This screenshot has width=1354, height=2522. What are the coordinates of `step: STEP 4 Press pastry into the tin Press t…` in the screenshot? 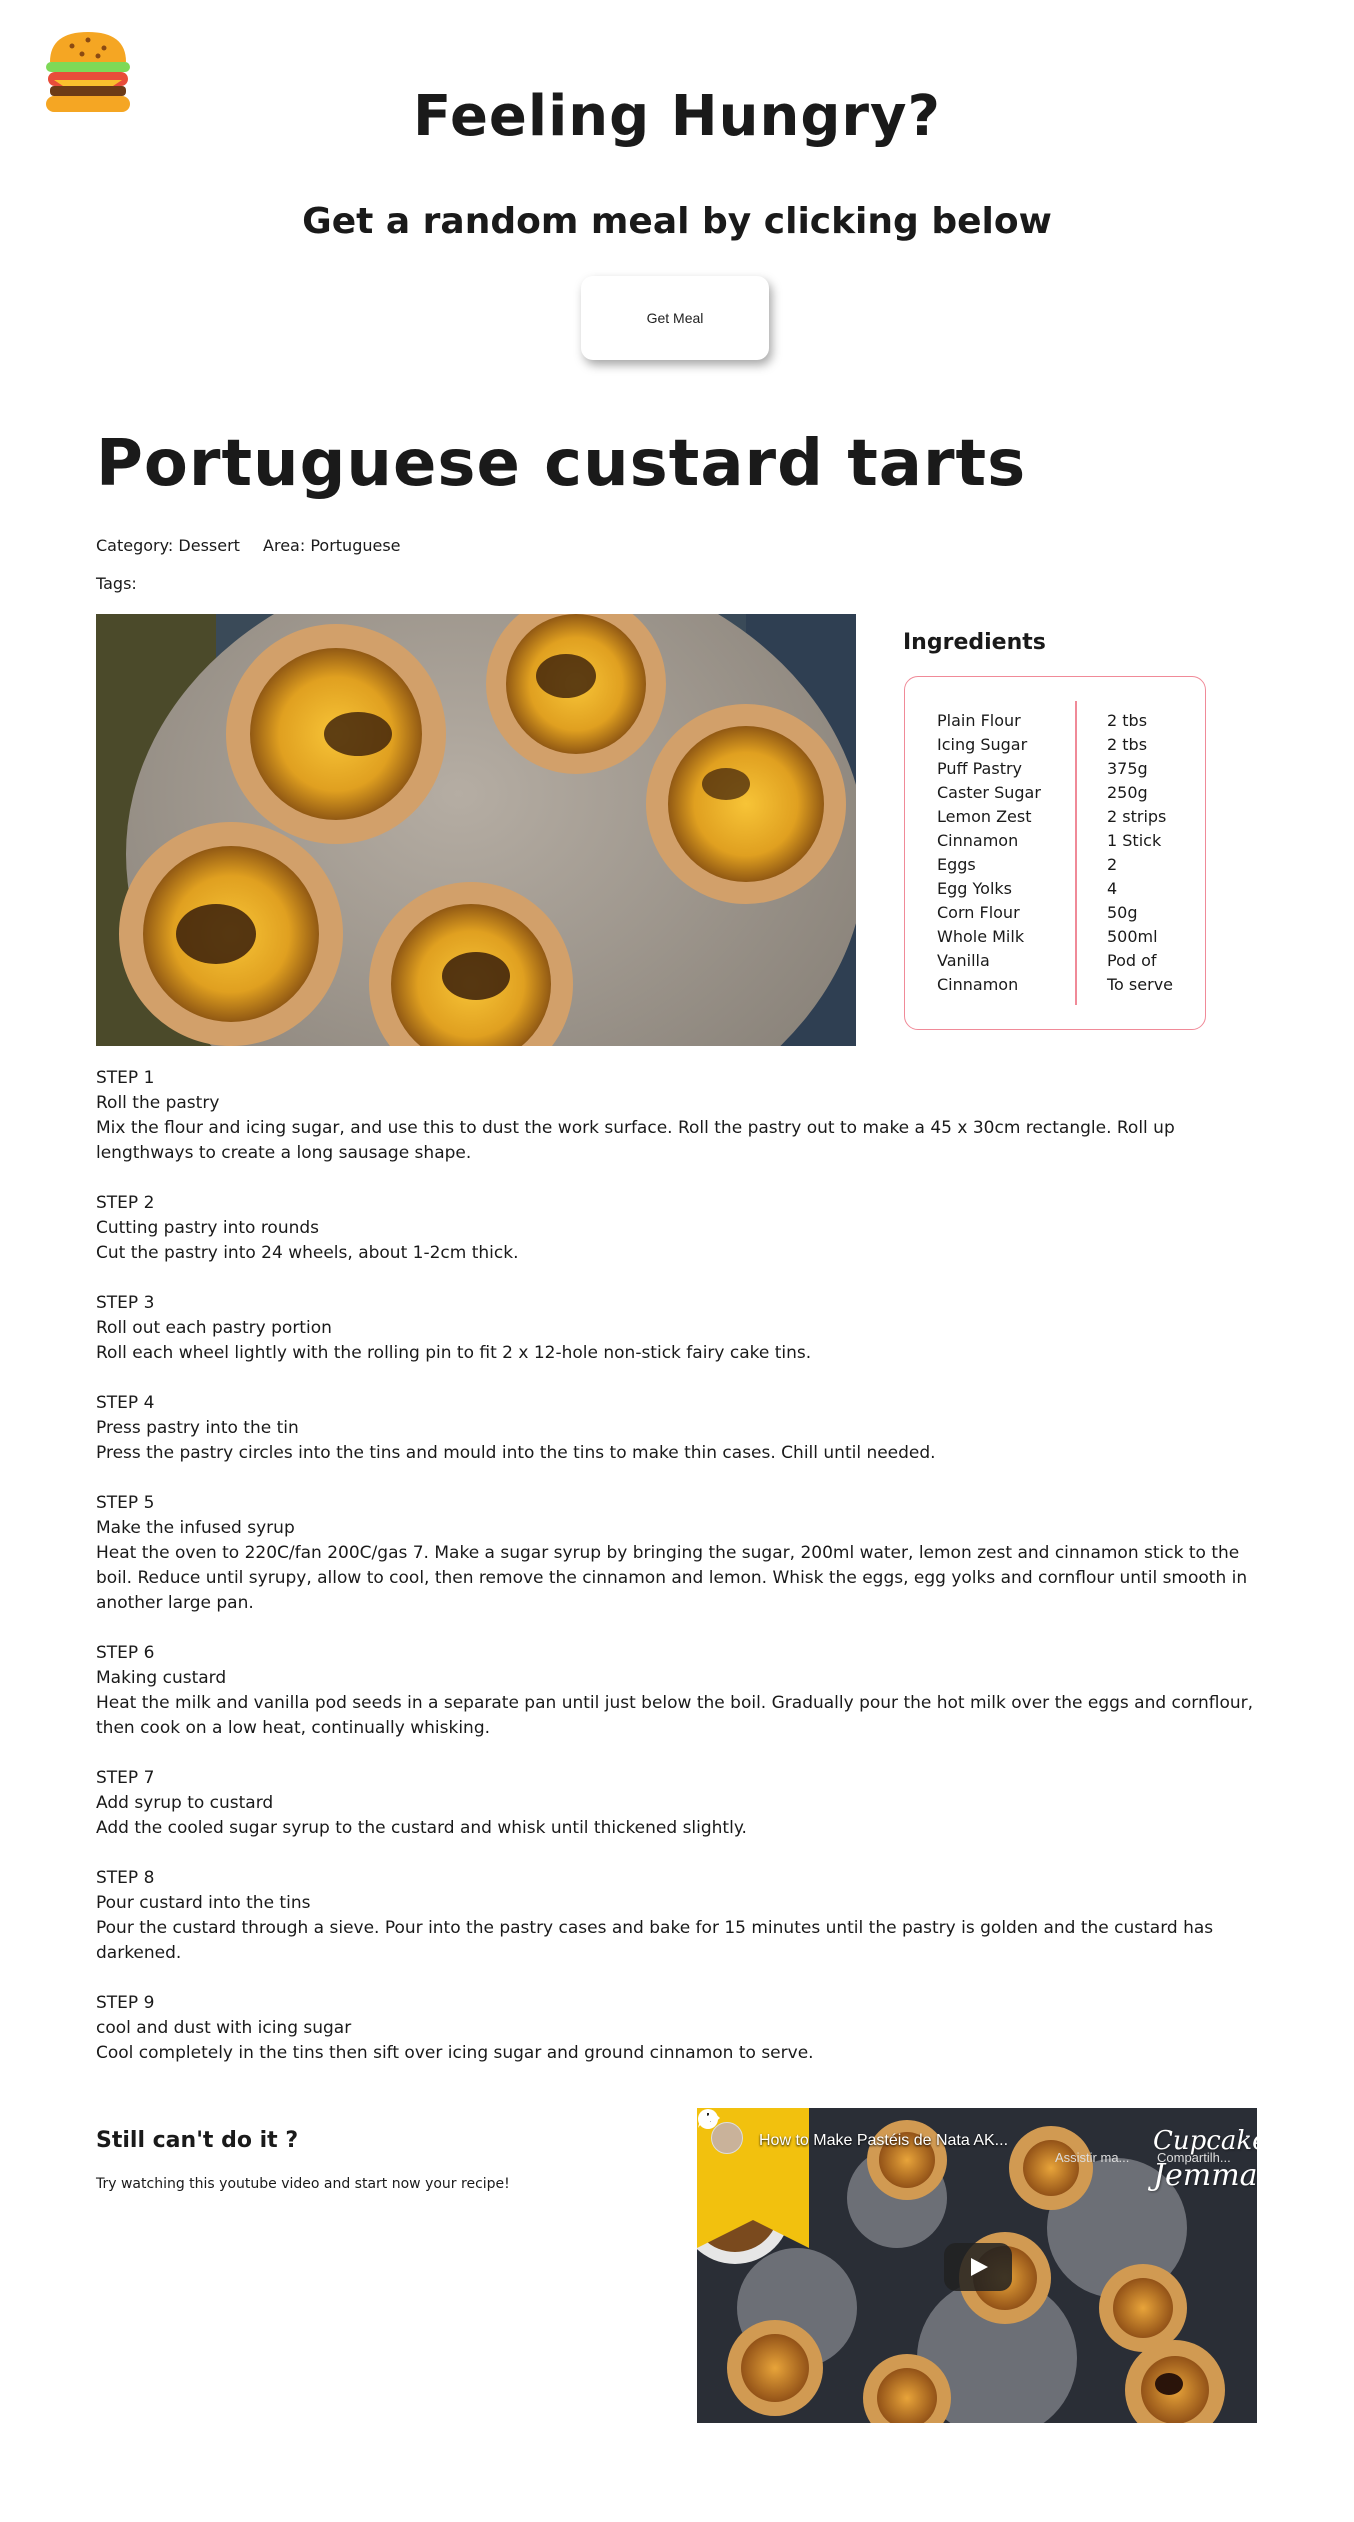 It's located at (676, 1428).